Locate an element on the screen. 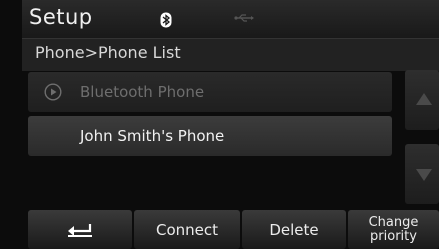  page-title: Setup is located at coordinates (61, 17).